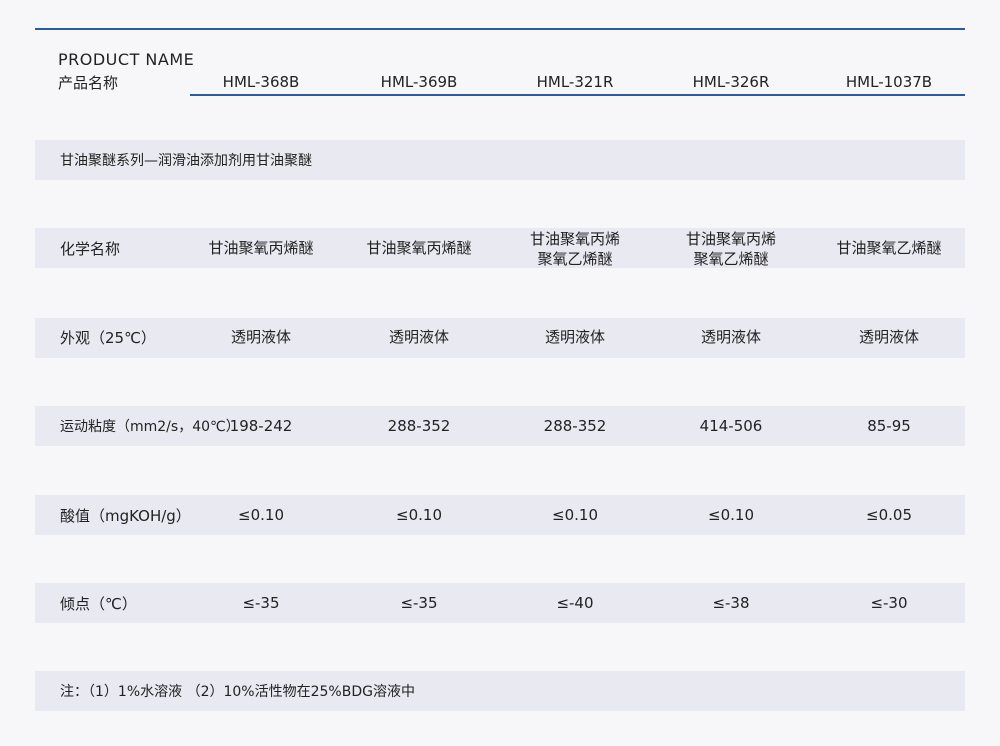 This screenshot has width=1000, height=746. Describe the element at coordinates (261, 426) in the screenshot. I see `viscosity-1: 198-242` at that location.